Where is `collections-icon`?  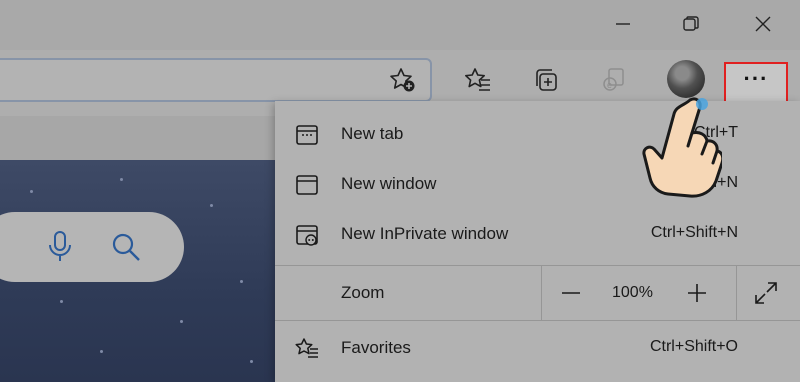 collections-icon is located at coordinates (546, 80).